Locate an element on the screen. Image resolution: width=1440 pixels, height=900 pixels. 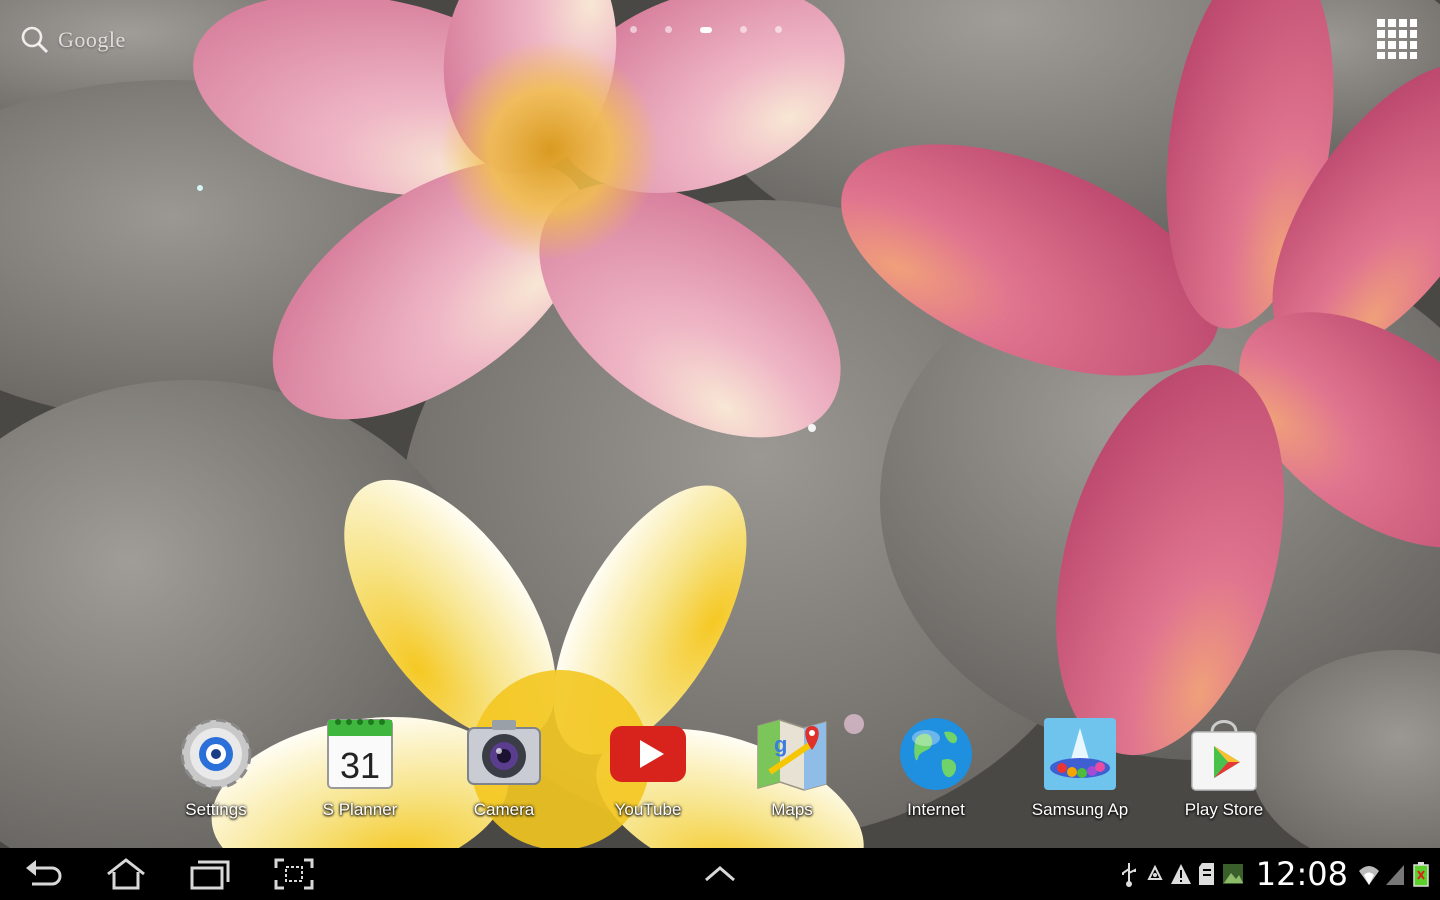
screenshot-icon is located at coordinates (294, 874).